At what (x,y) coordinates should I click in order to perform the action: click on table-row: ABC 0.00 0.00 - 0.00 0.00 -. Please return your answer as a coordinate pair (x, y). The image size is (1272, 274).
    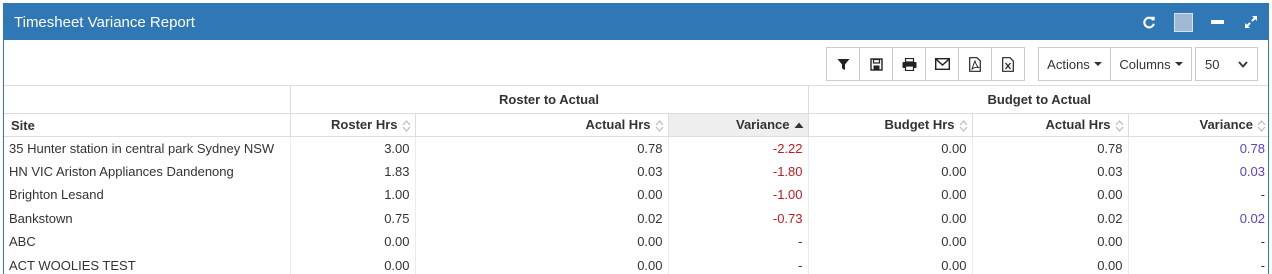
    Looking at the image, I should click on (636, 242).